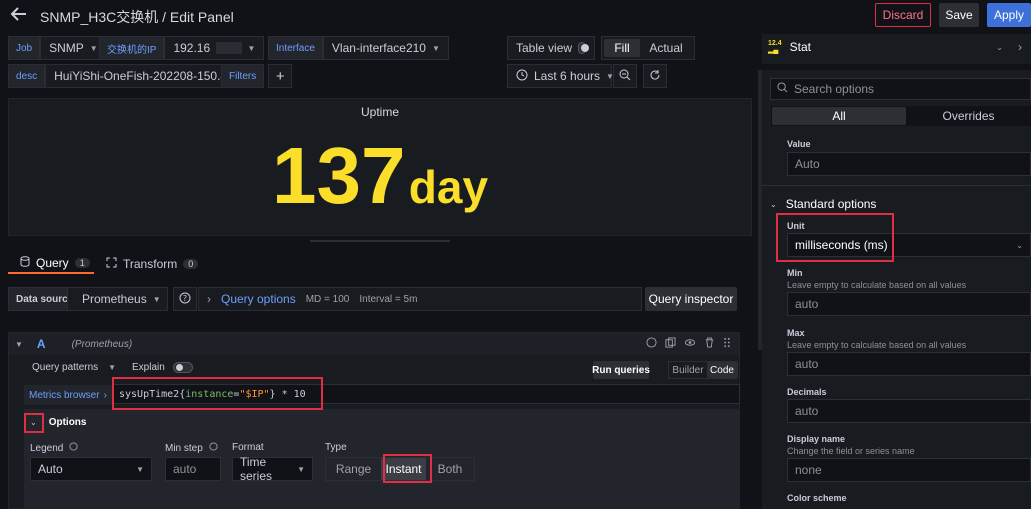 This screenshot has width=1031, height=509. Describe the element at coordinates (760, 210) in the screenshot. I see `options-scrollbar` at that location.